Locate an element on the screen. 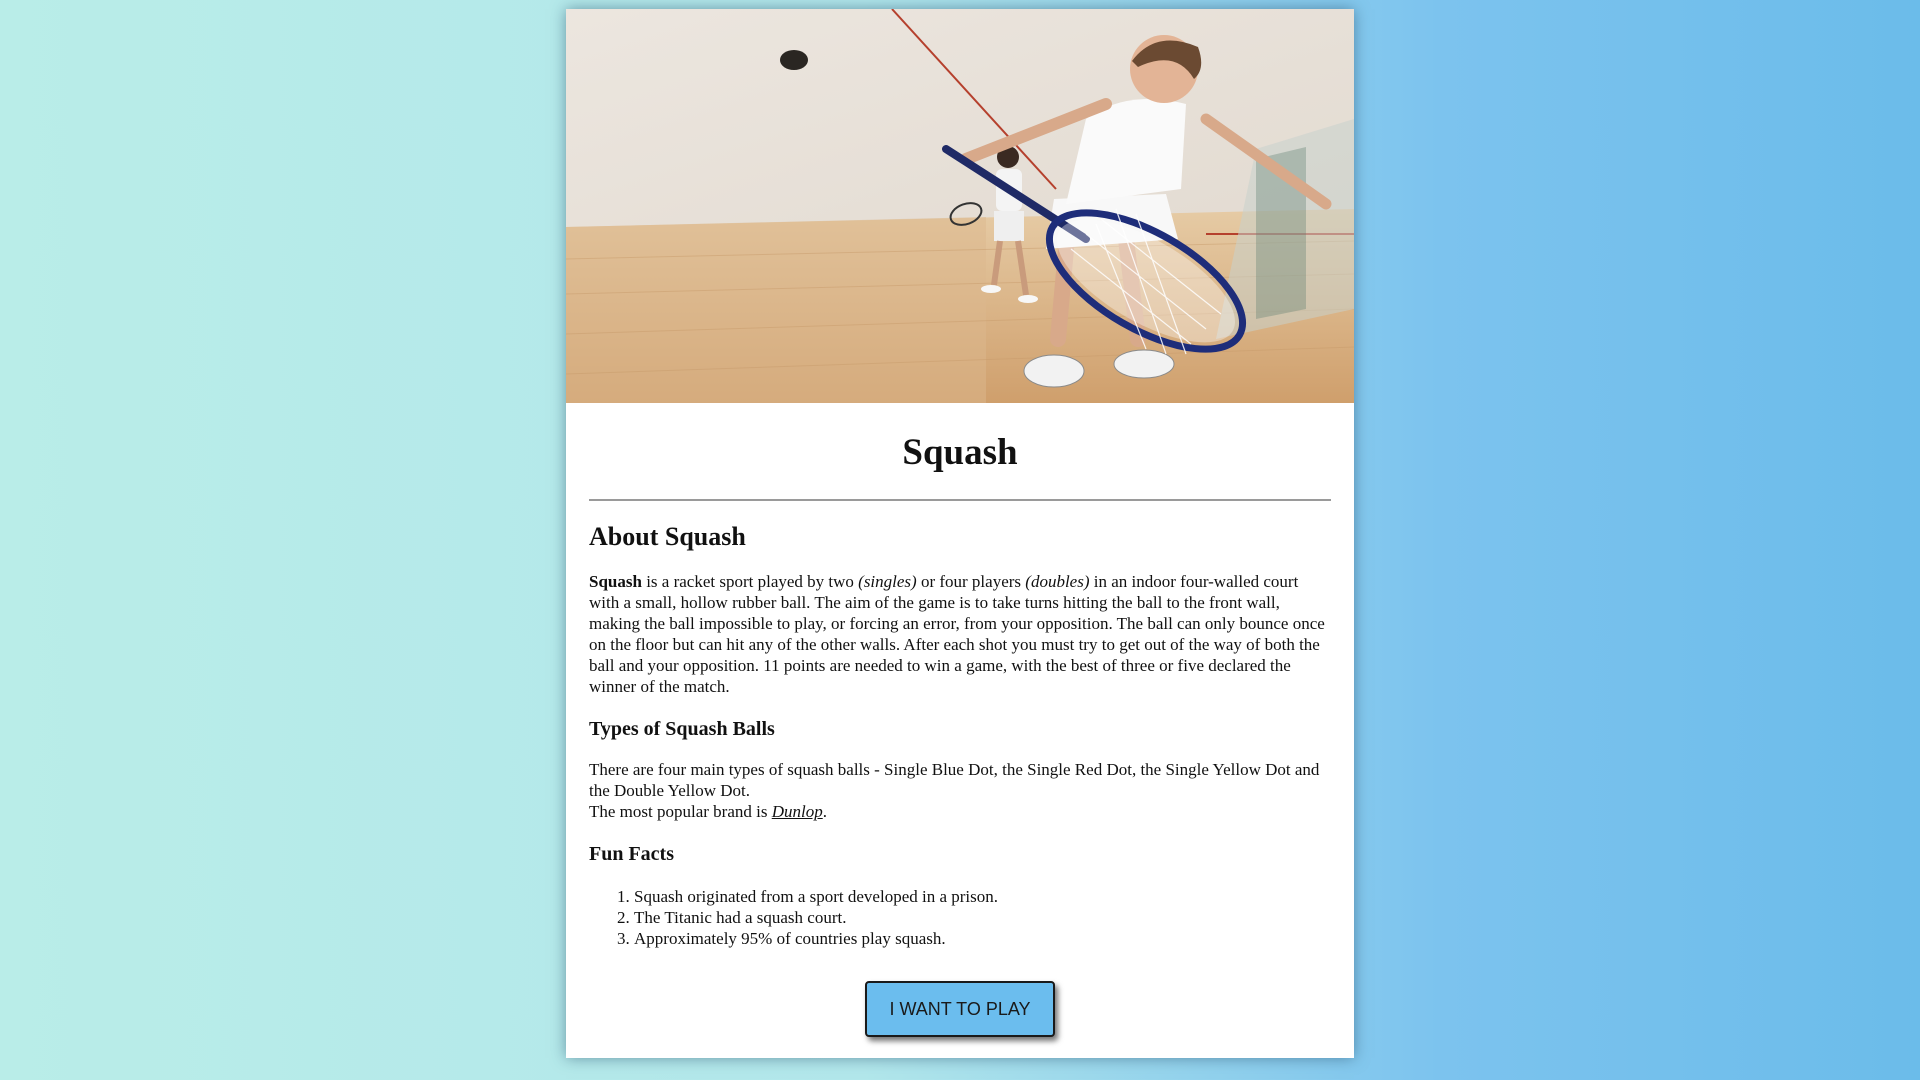 This screenshot has height=1080, width=1920. fun-facts-heading: Fun Facts is located at coordinates (631, 854).